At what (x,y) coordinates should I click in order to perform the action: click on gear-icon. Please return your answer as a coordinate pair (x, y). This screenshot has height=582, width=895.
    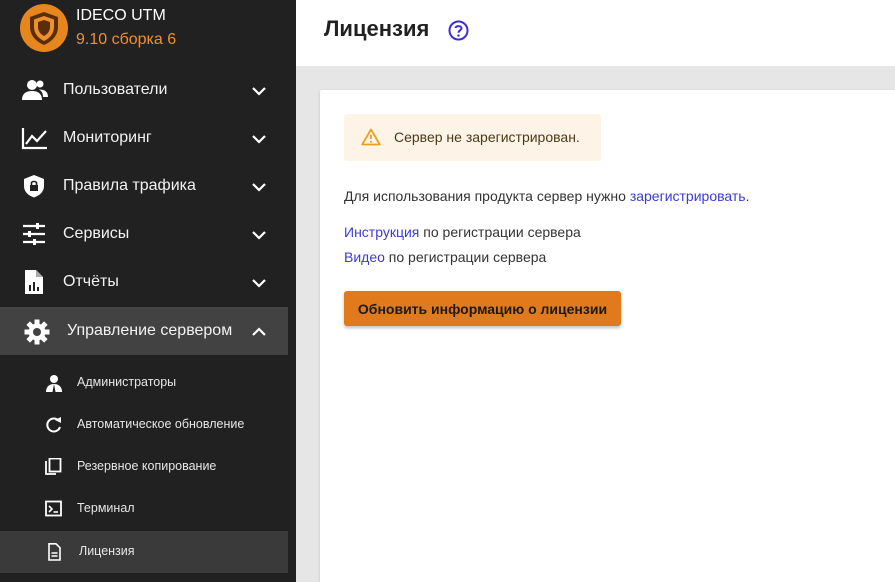
    Looking at the image, I should click on (38, 332).